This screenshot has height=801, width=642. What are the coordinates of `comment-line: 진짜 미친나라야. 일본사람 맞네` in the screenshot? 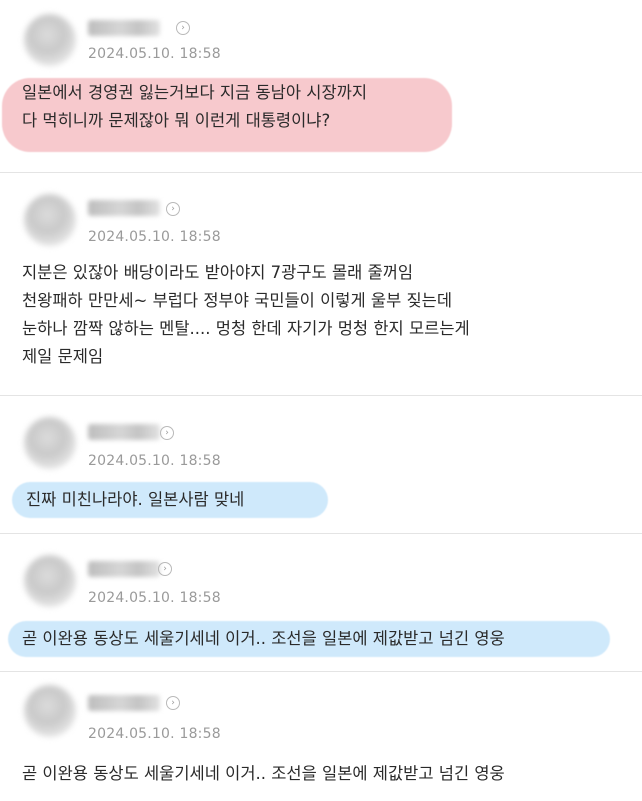 It's located at (135, 499).